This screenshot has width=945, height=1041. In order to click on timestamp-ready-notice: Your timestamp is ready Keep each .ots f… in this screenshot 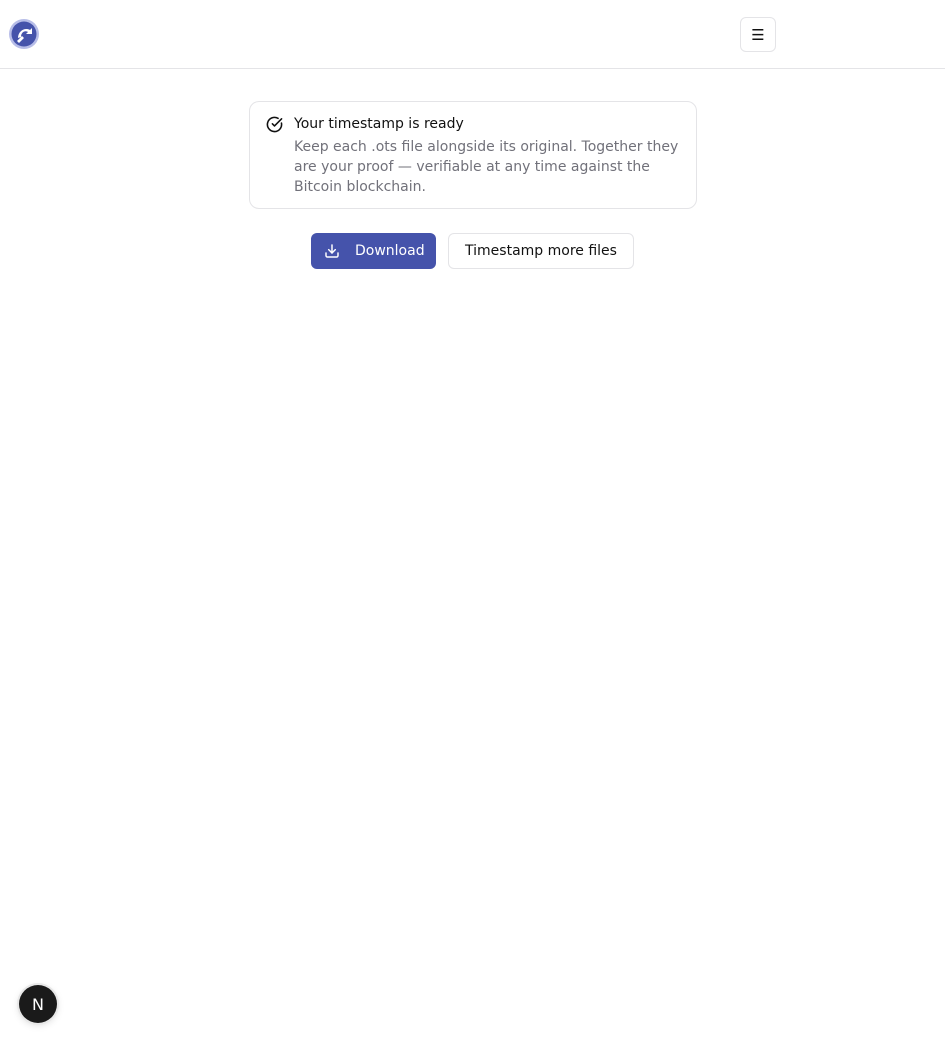, I will do `click(473, 155)`.